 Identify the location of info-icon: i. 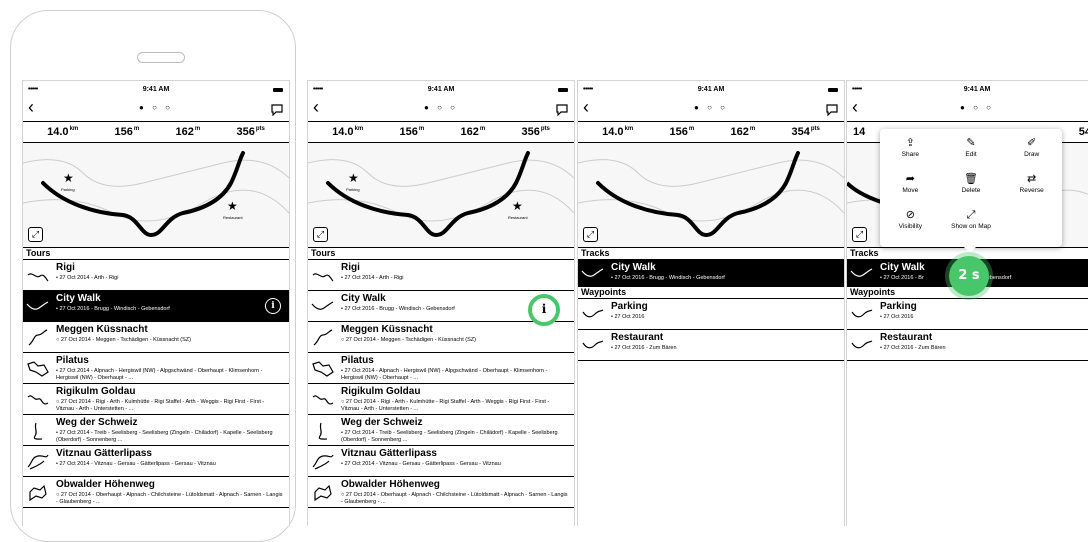
(273, 306).